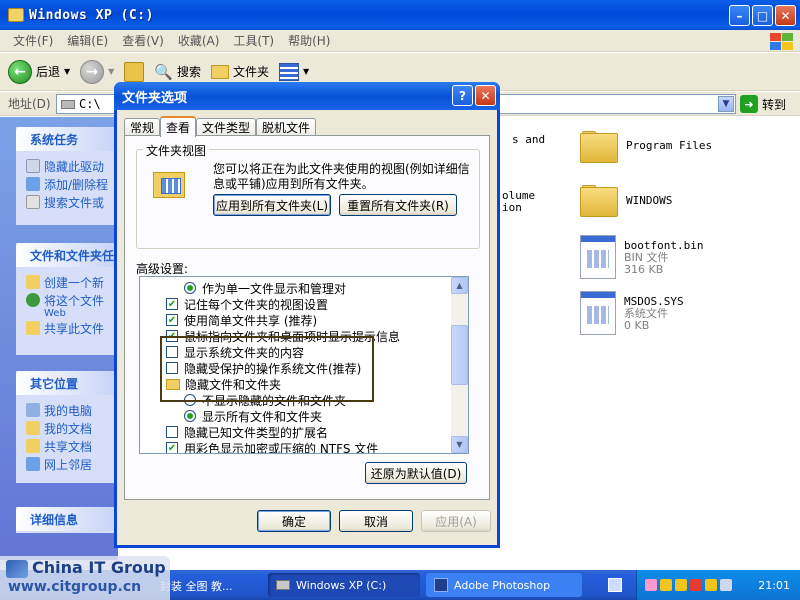  I want to click on other-places-panel: 其它位置 我的电脑 我的文档 共享文档 网上邻居, so click(67, 427).